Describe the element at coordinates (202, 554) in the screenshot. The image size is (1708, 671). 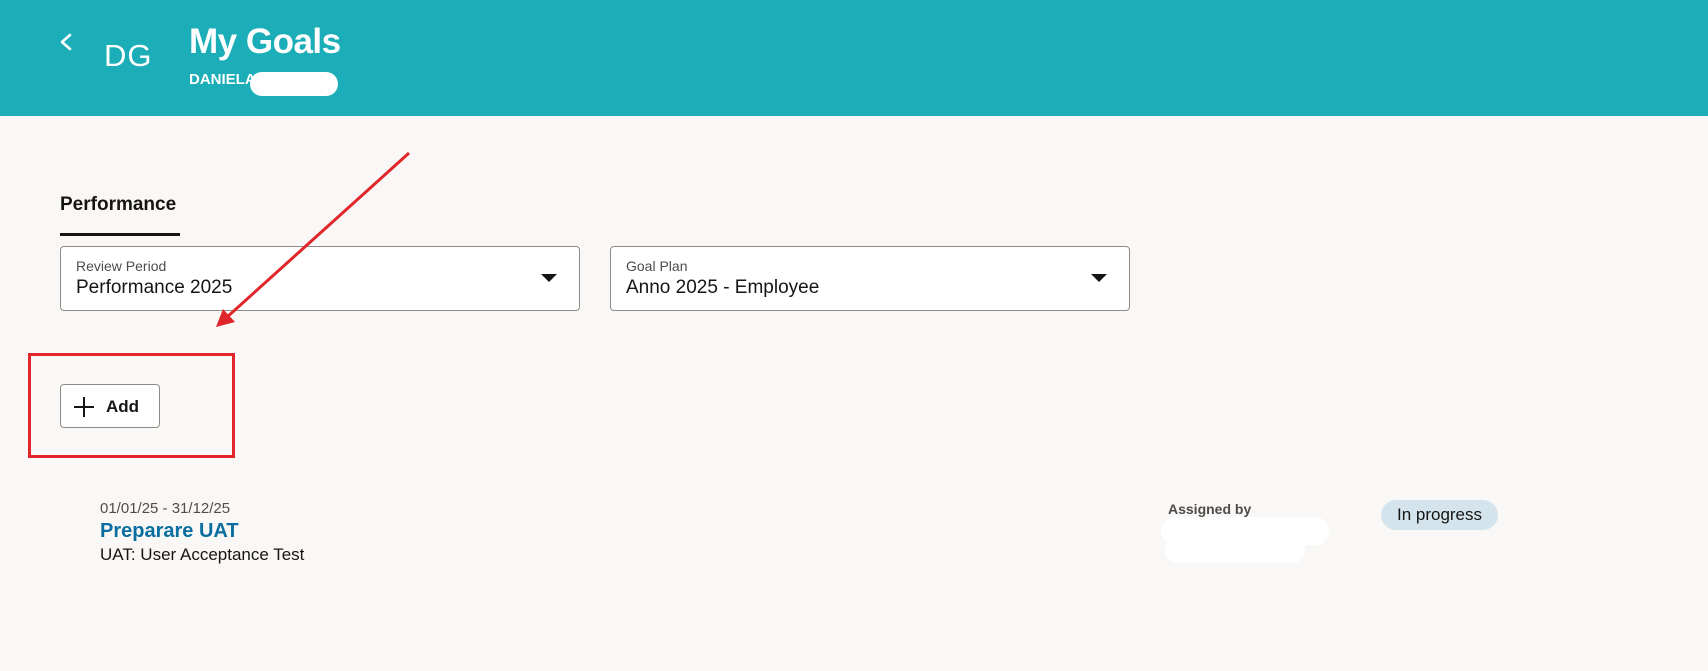
I see `goal-description: UAT: User Acceptance Test` at that location.